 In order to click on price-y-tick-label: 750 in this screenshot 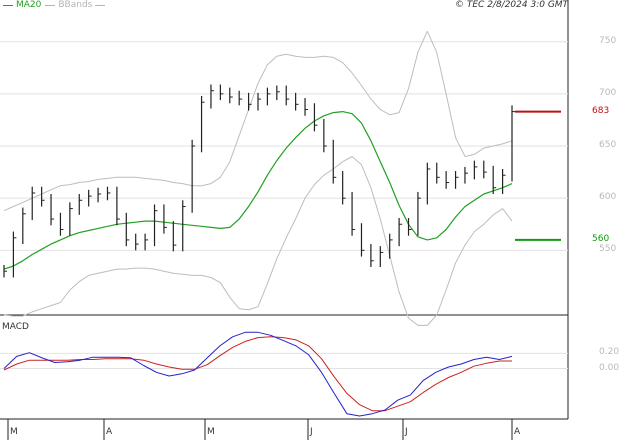, I will do `click(608, 40)`.